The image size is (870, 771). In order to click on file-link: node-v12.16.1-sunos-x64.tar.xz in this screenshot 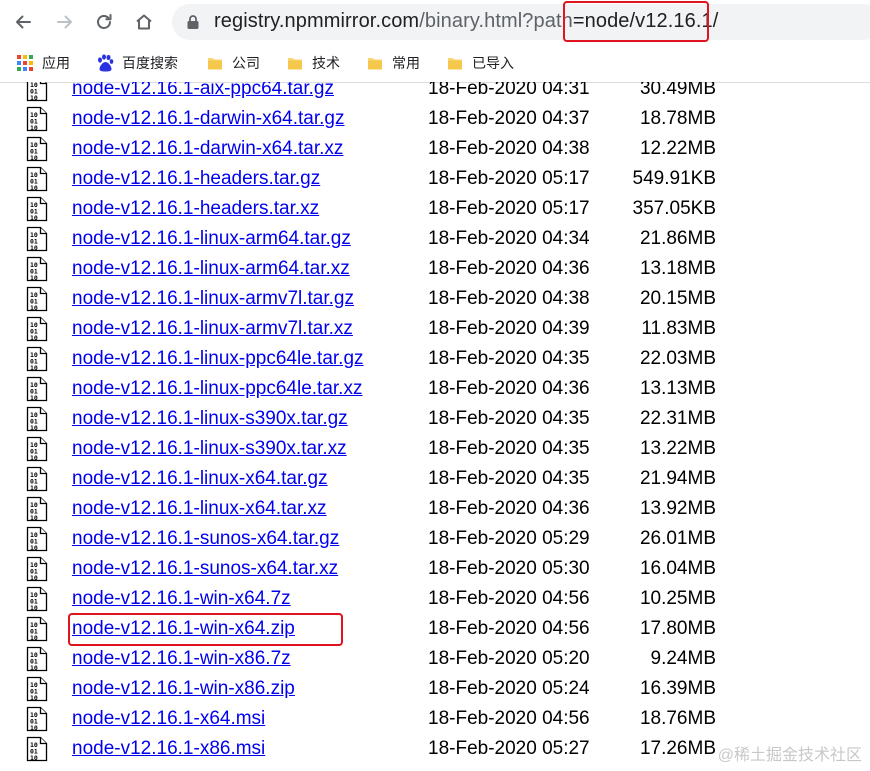, I will do `click(205, 569)`.